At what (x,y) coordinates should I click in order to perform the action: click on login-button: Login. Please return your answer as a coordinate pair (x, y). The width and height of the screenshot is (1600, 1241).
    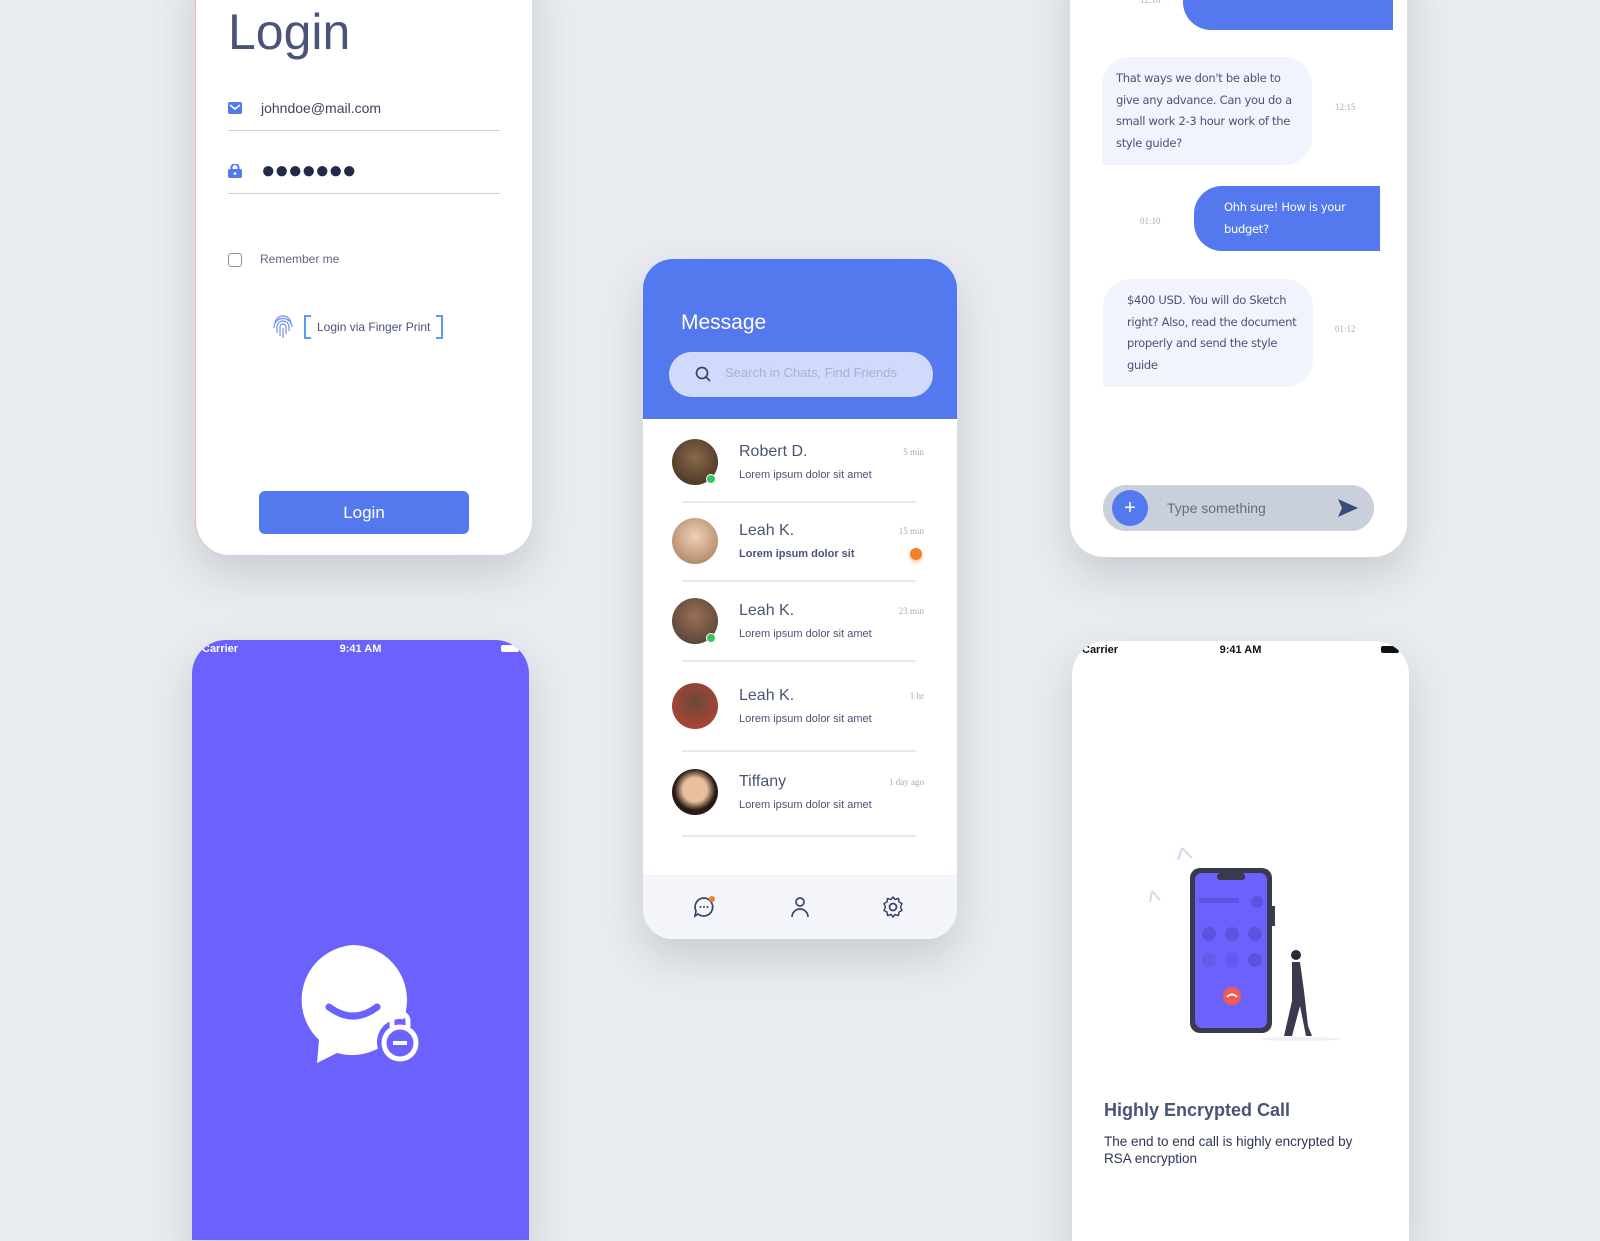
    Looking at the image, I should click on (364, 512).